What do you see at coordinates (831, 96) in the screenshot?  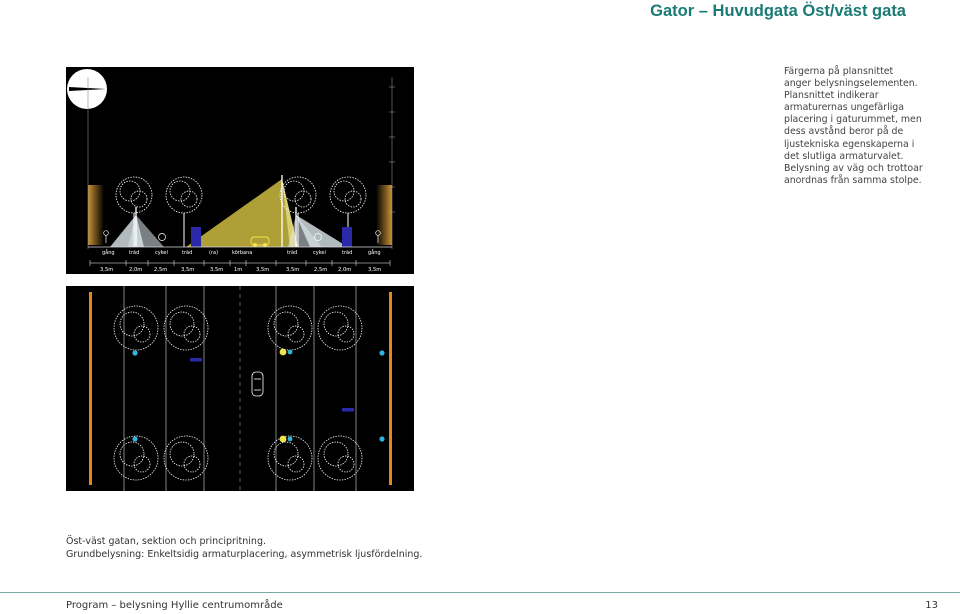 I see `description-line: Plansnittet indikerar` at bounding box center [831, 96].